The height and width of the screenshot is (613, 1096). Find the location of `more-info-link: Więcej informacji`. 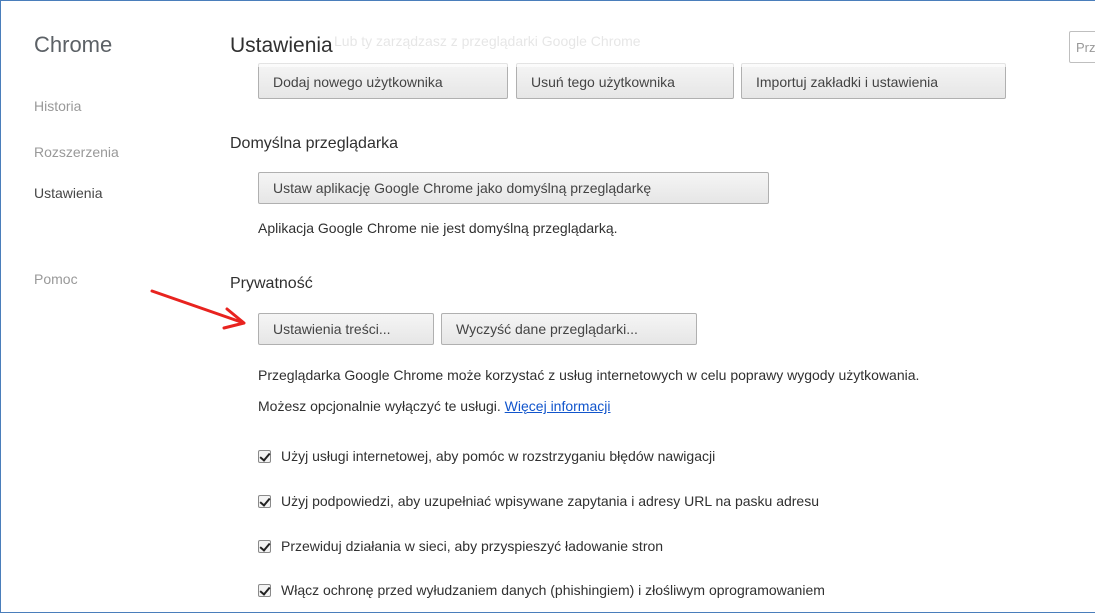

more-info-link: Więcej informacji is located at coordinates (558, 406).